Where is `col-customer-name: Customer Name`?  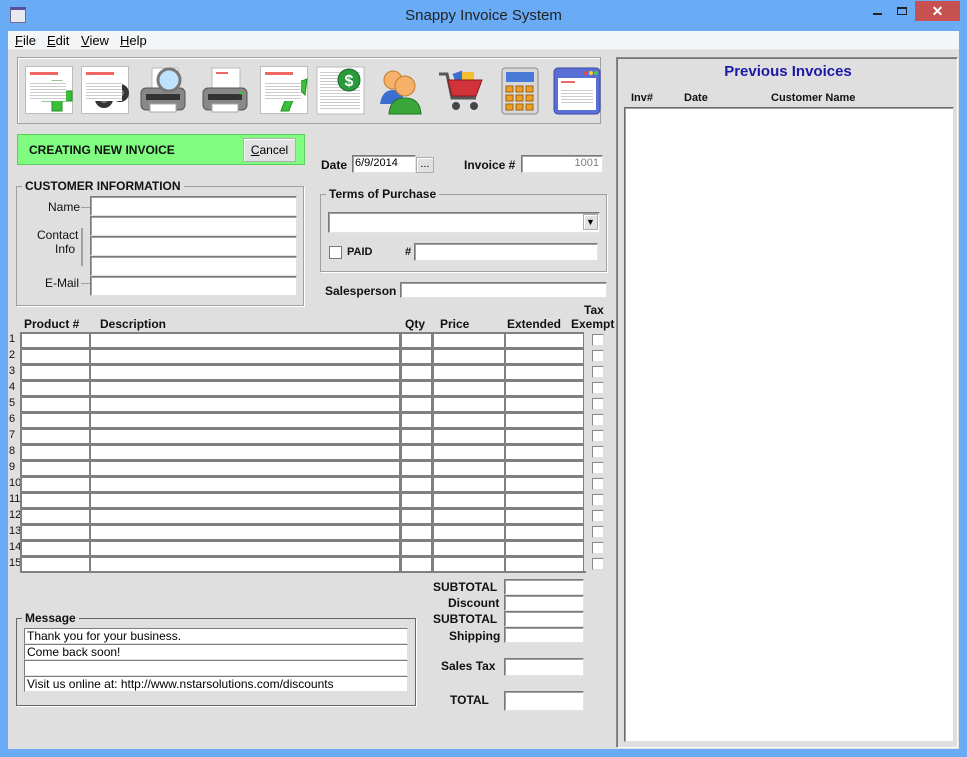 col-customer-name: Customer Name is located at coordinates (813, 98).